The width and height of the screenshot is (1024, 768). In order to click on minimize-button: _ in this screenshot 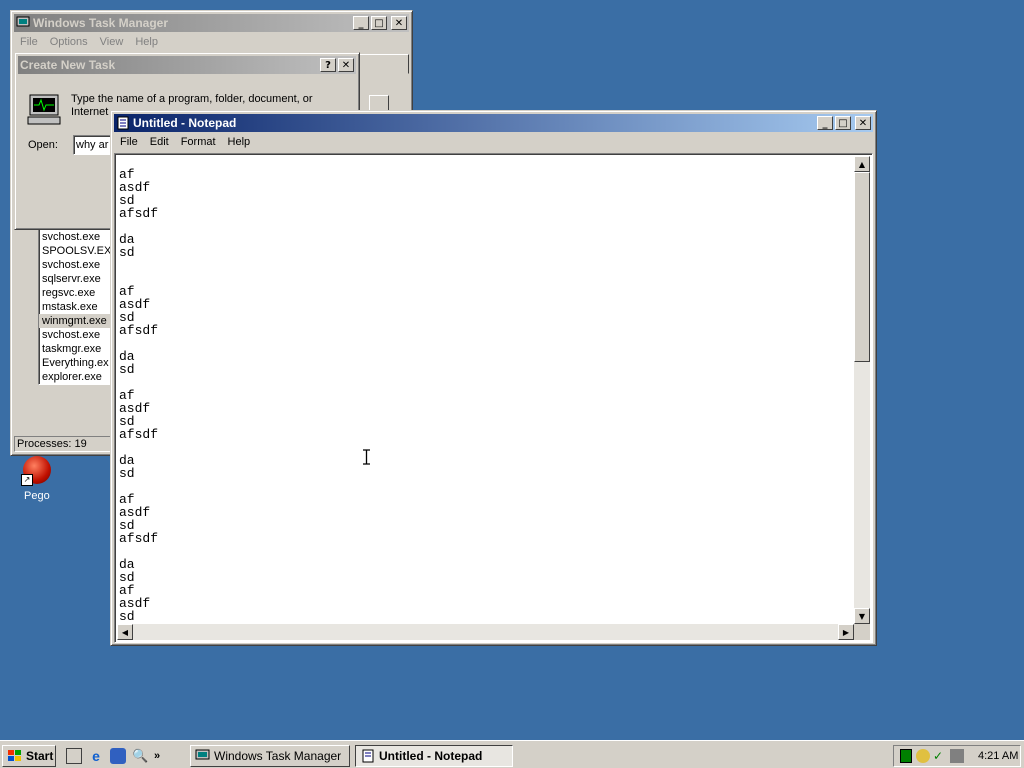, I will do `click(361, 23)`.